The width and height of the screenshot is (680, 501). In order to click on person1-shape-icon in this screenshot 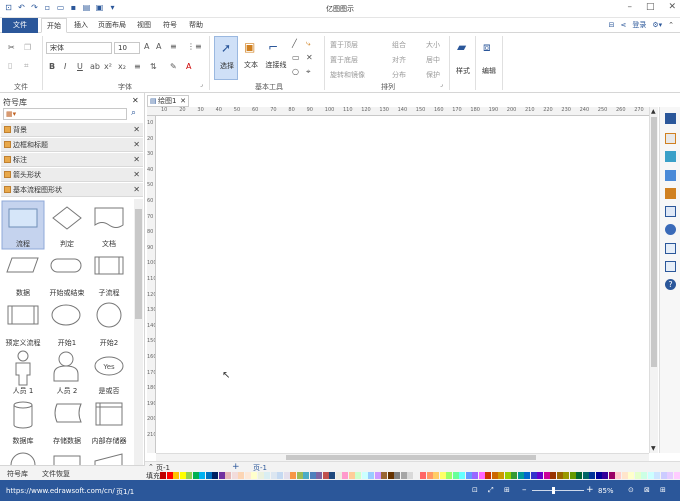, I will do `click(23, 368)`.